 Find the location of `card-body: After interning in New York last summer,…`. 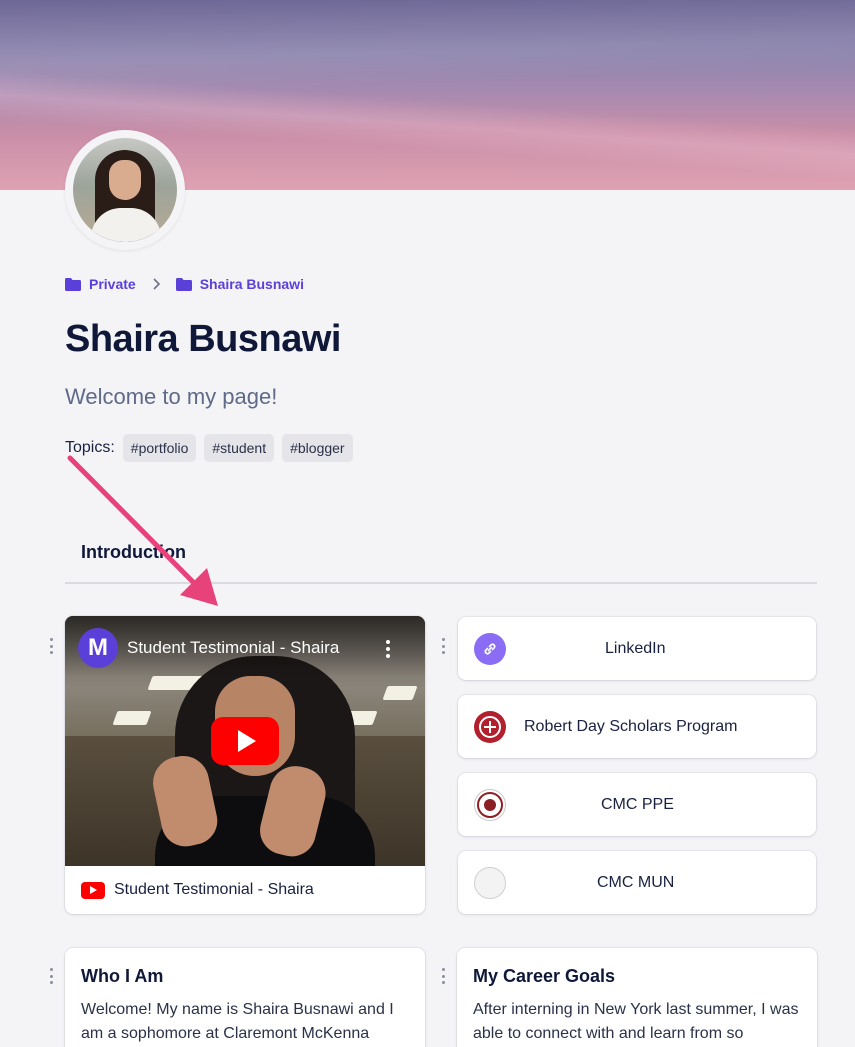

card-body: After interning in New York last summer,… is located at coordinates (636, 1021).